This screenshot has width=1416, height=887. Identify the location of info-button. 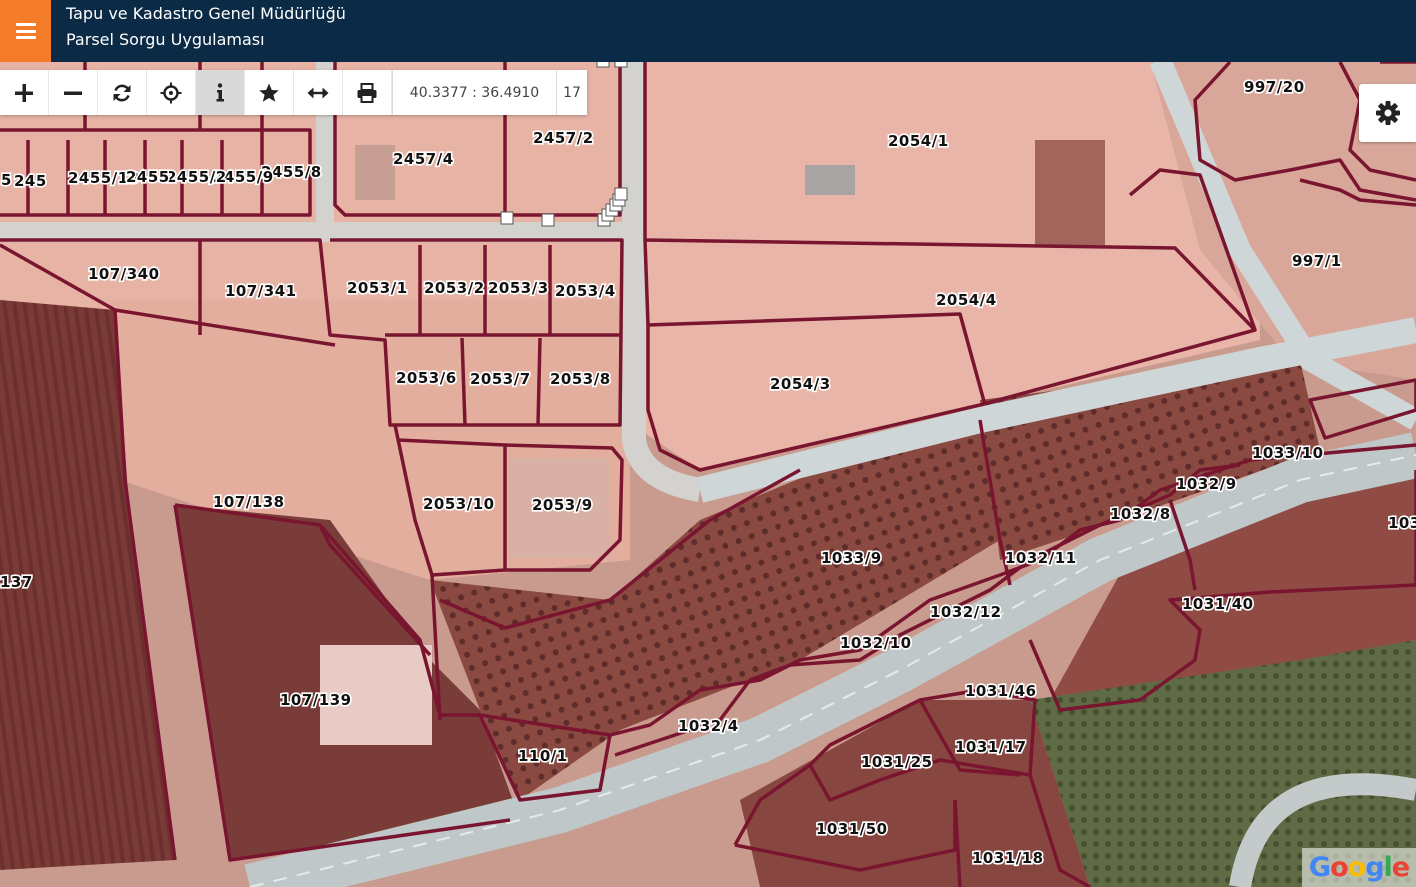
(220, 92).